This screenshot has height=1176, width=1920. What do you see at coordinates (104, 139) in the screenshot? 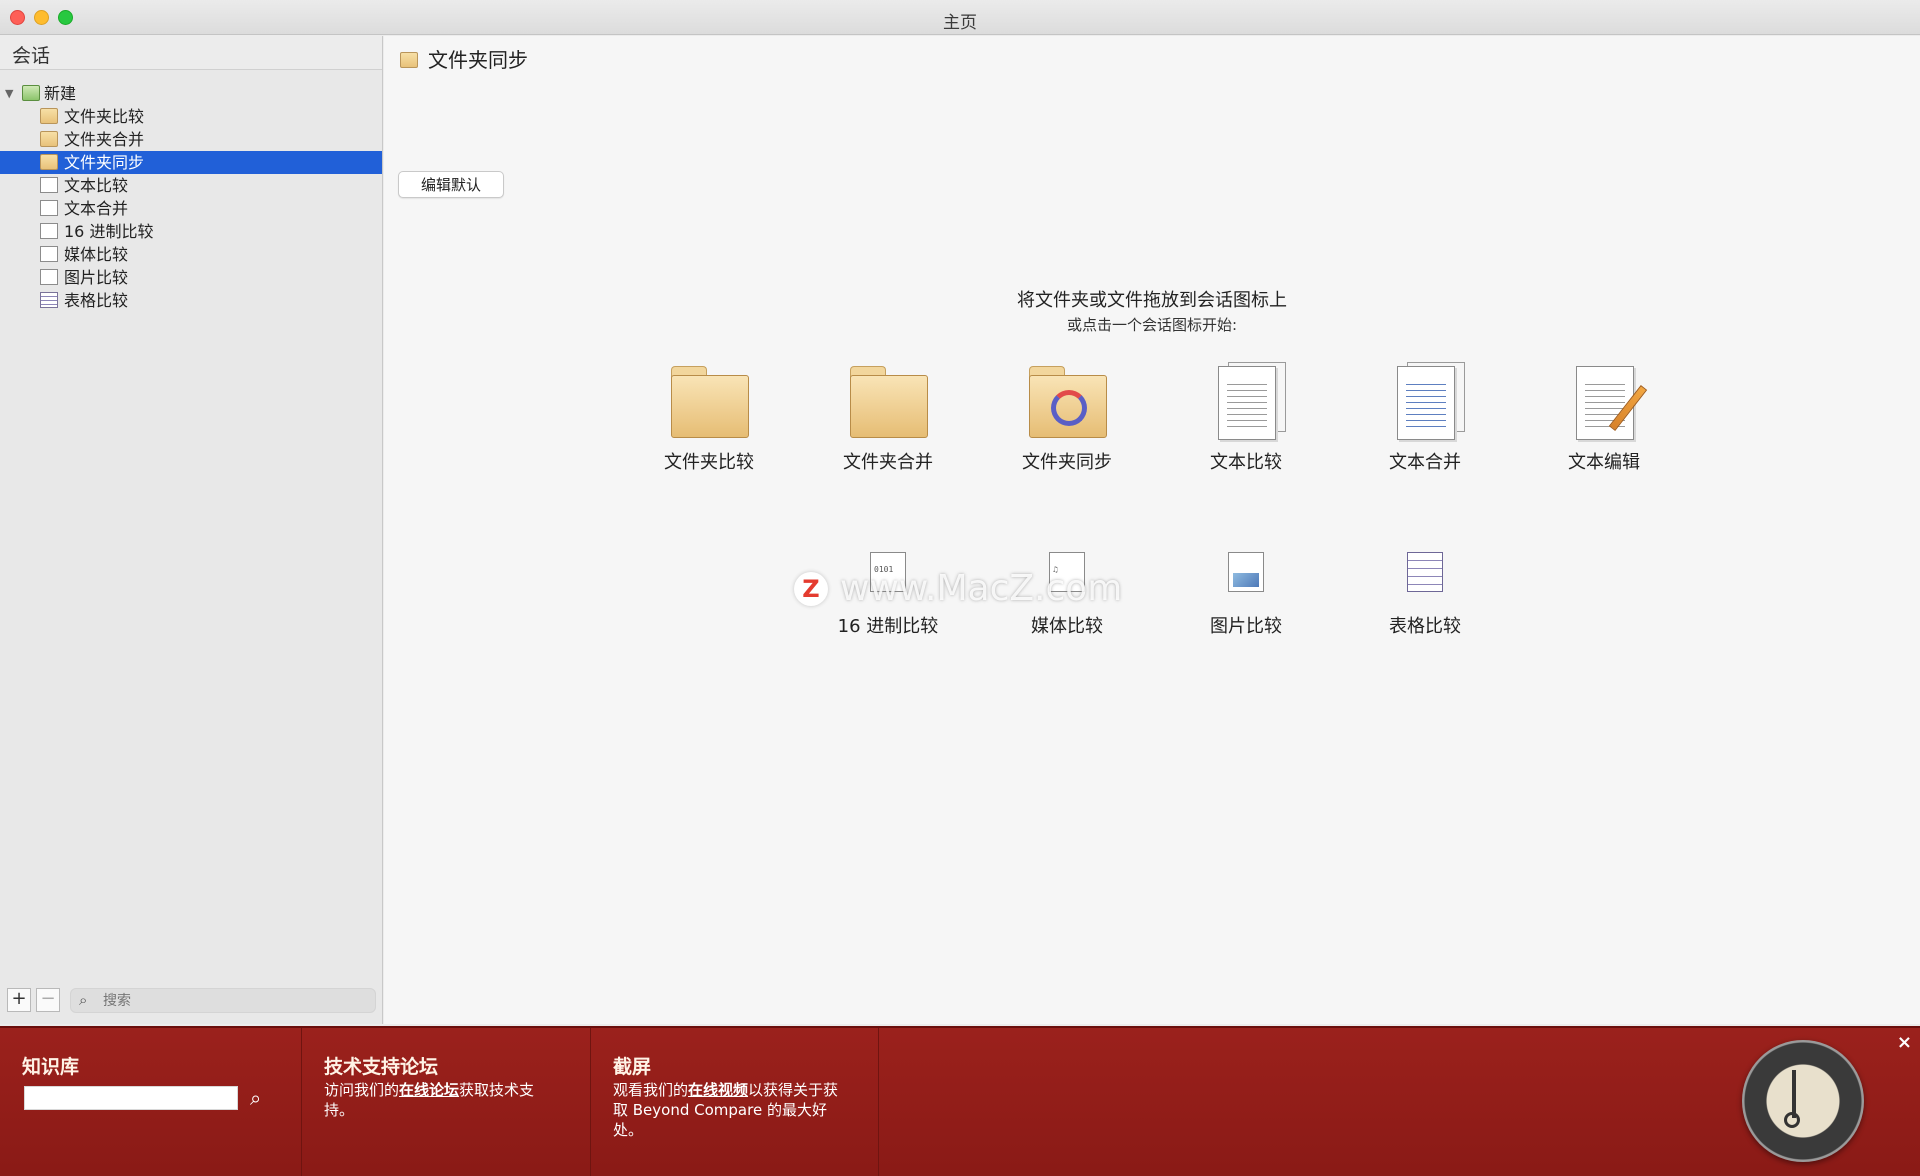
I see `tree-item-label: 文件夹合并` at bounding box center [104, 139].